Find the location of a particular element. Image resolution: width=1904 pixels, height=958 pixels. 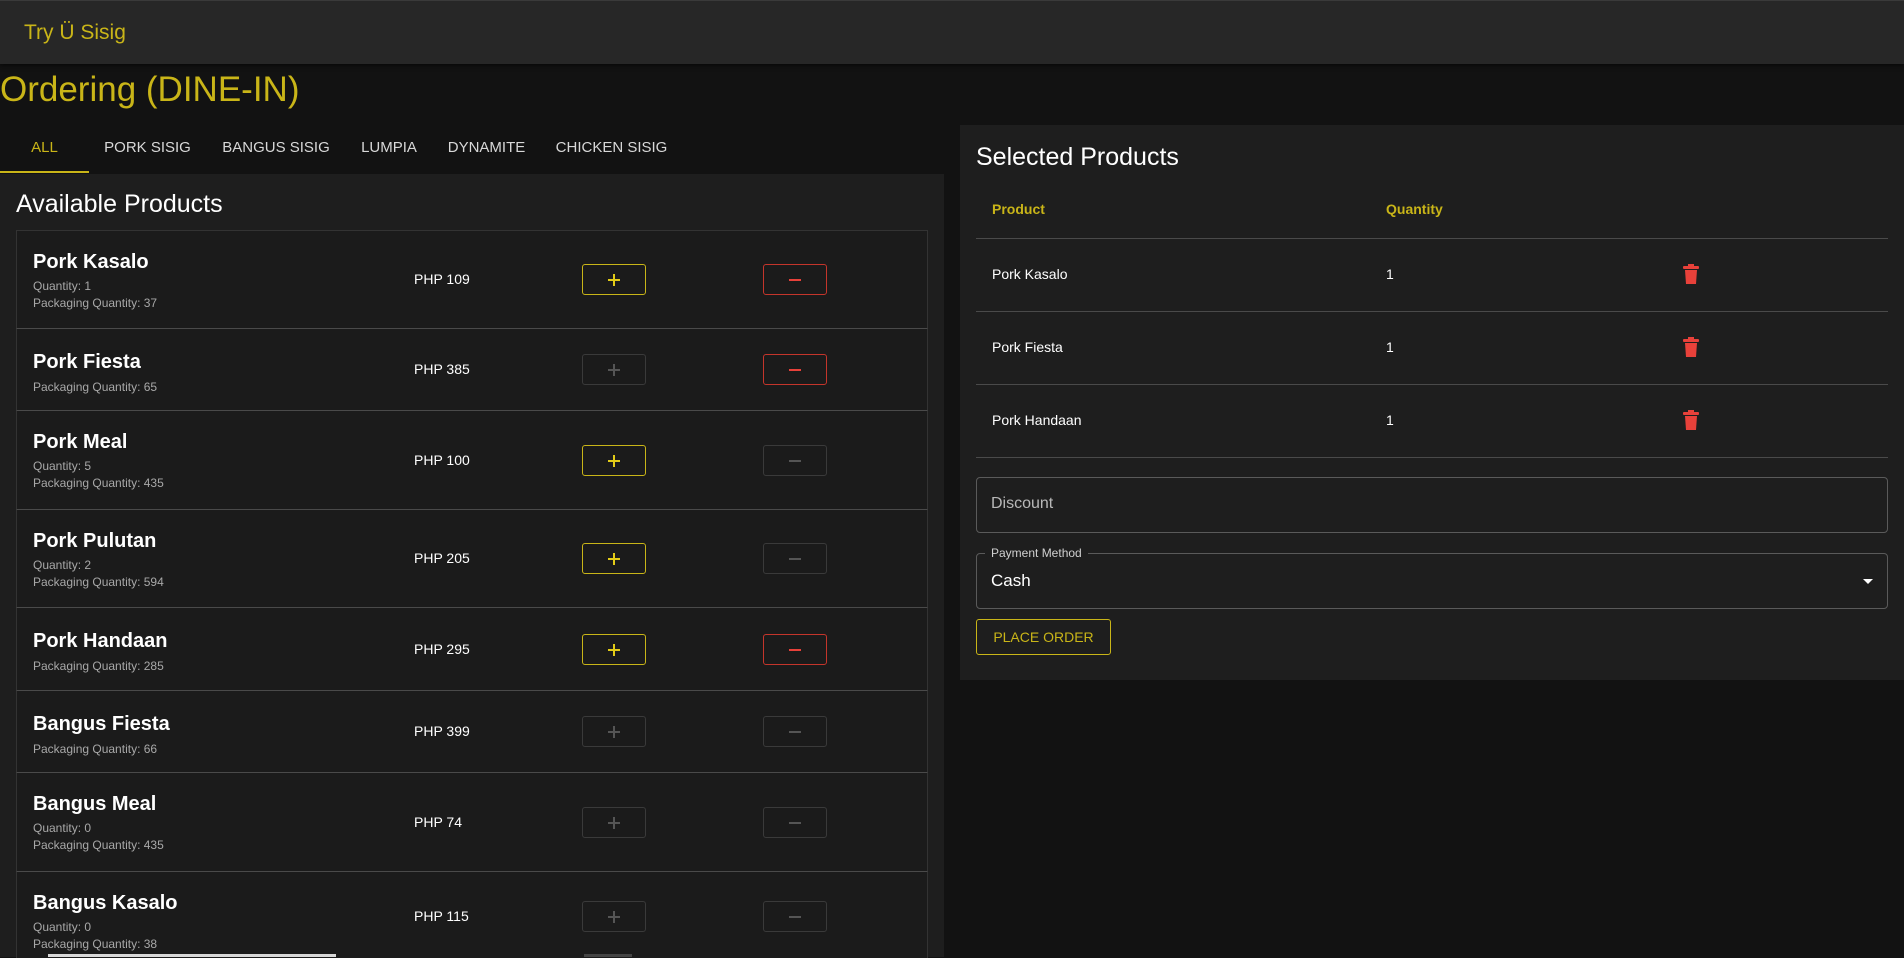

app-title: Try Ü Sisig is located at coordinates (75, 33).